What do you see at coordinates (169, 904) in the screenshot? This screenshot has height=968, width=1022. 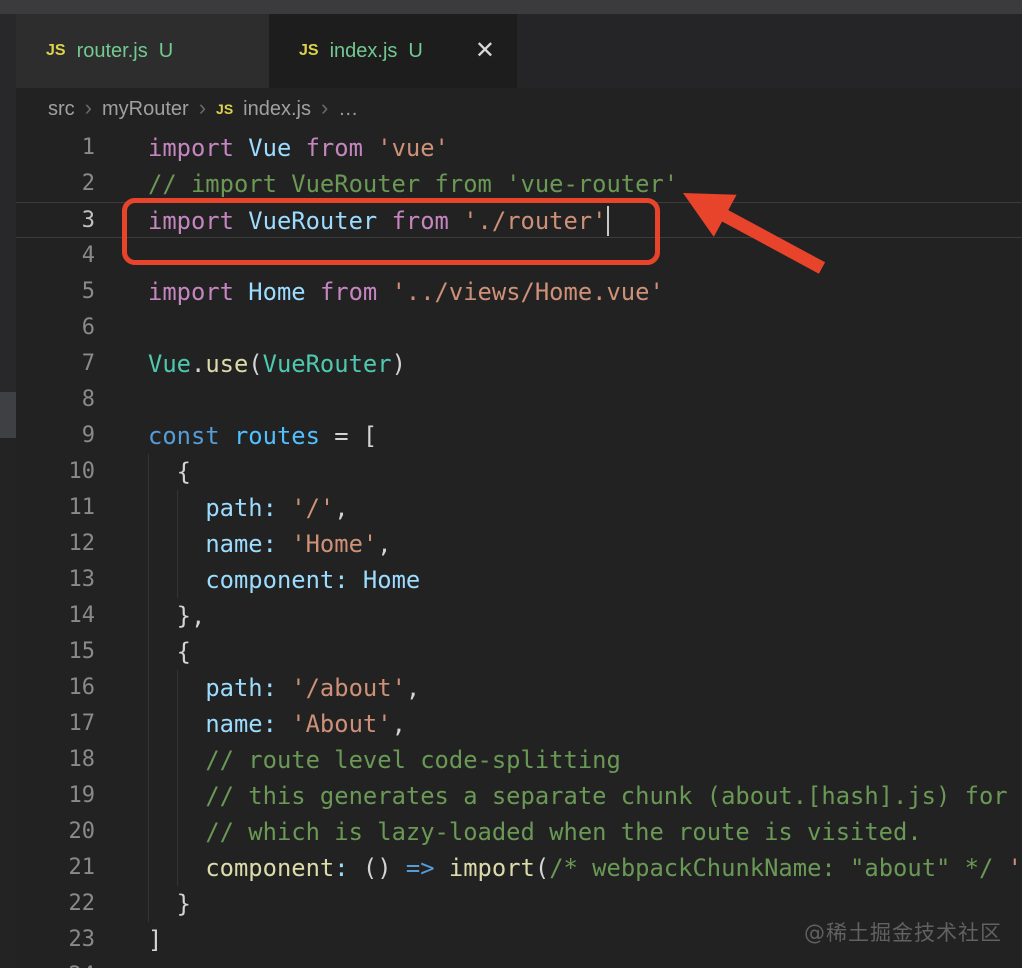 I see `code-text: }` at bounding box center [169, 904].